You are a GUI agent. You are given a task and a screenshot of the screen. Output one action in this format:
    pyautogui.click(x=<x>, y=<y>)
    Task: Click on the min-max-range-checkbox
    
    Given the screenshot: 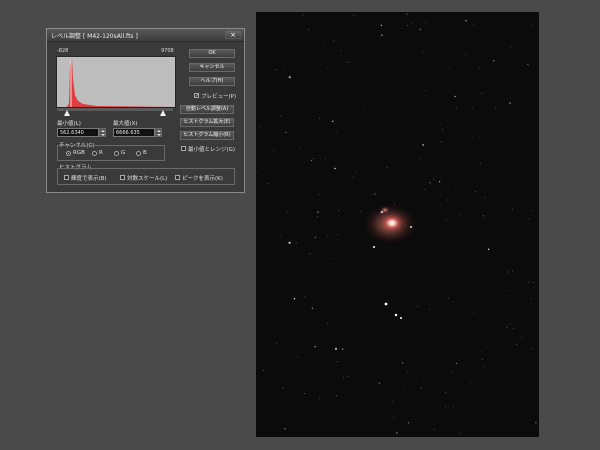 What is the action you would take?
    pyautogui.click(x=183, y=148)
    